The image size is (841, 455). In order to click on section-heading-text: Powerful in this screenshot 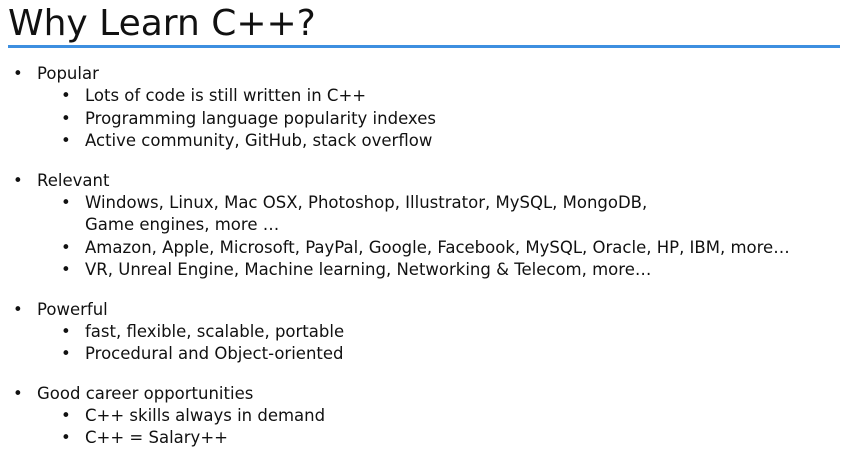, I will do `click(72, 309)`.